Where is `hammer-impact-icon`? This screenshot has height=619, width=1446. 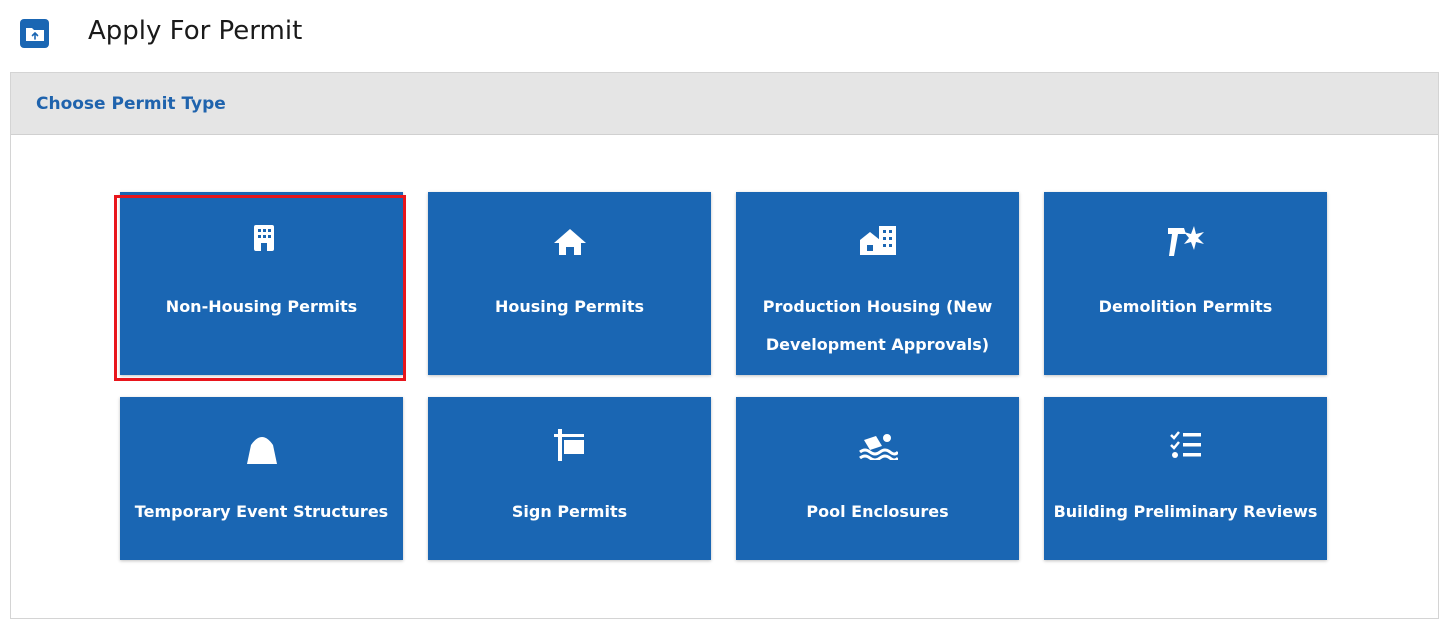
hammer-impact-icon is located at coordinates (1186, 243).